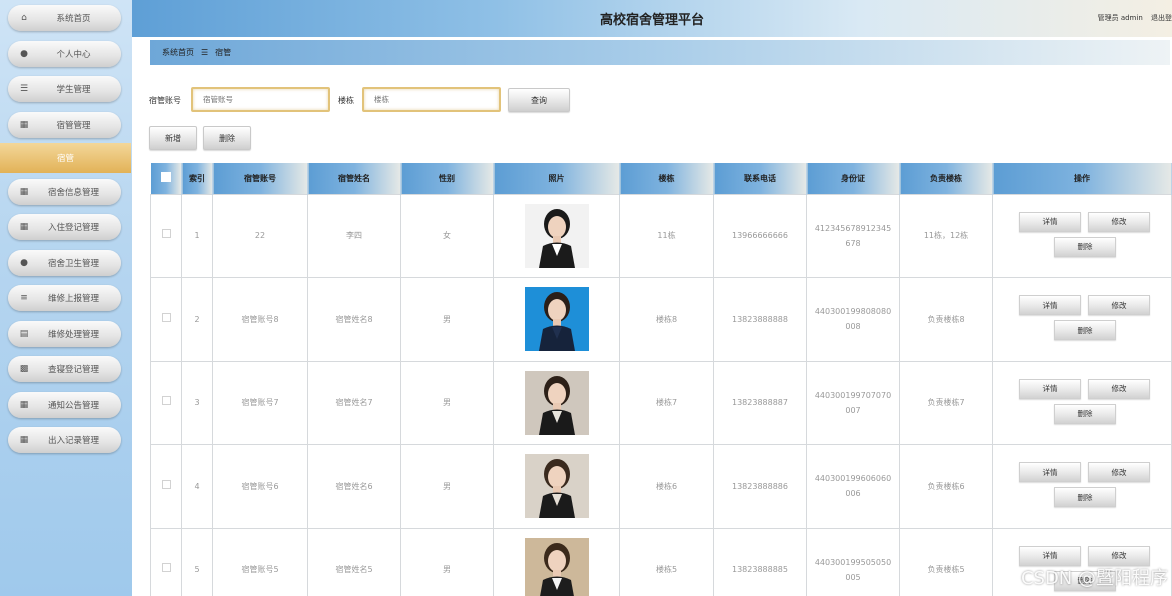  I want to click on select-all-cell, so click(166, 178).